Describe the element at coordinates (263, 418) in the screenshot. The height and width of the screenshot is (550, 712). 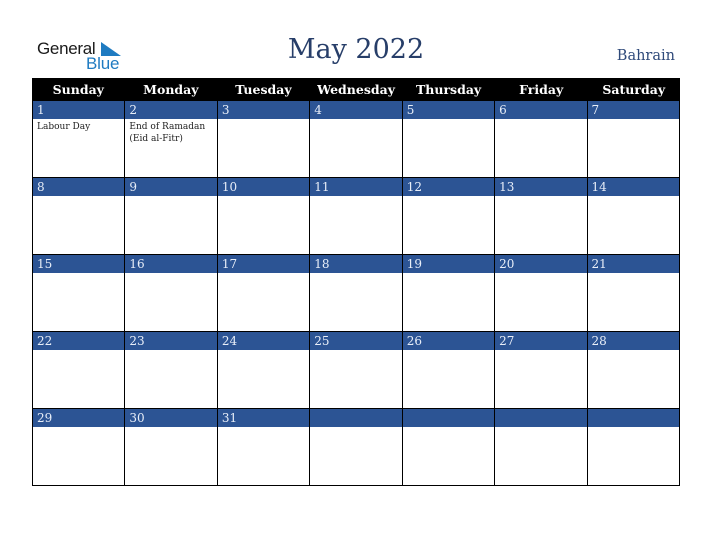
I see `day-number: 31` at that location.